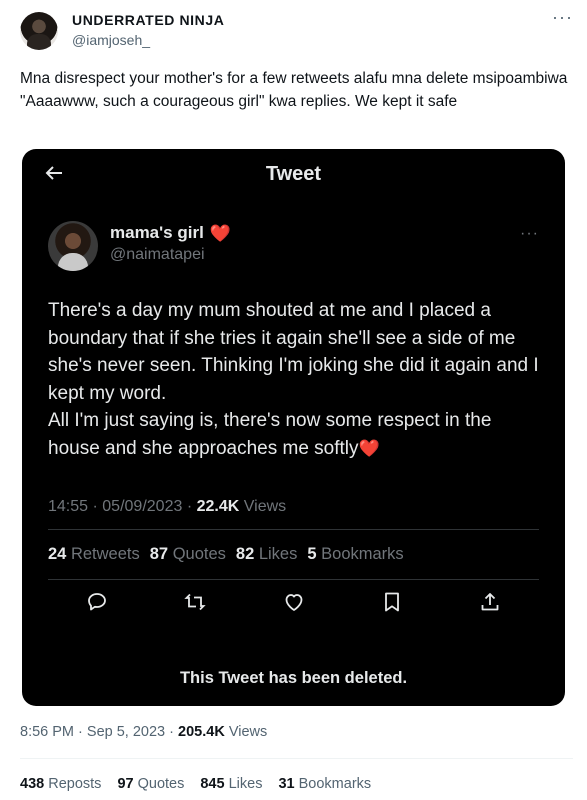 This screenshot has width=587, height=800. What do you see at coordinates (142, 506) in the screenshot?
I see `tweet-date: 05/09/2023` at bounding box center [142, 506].